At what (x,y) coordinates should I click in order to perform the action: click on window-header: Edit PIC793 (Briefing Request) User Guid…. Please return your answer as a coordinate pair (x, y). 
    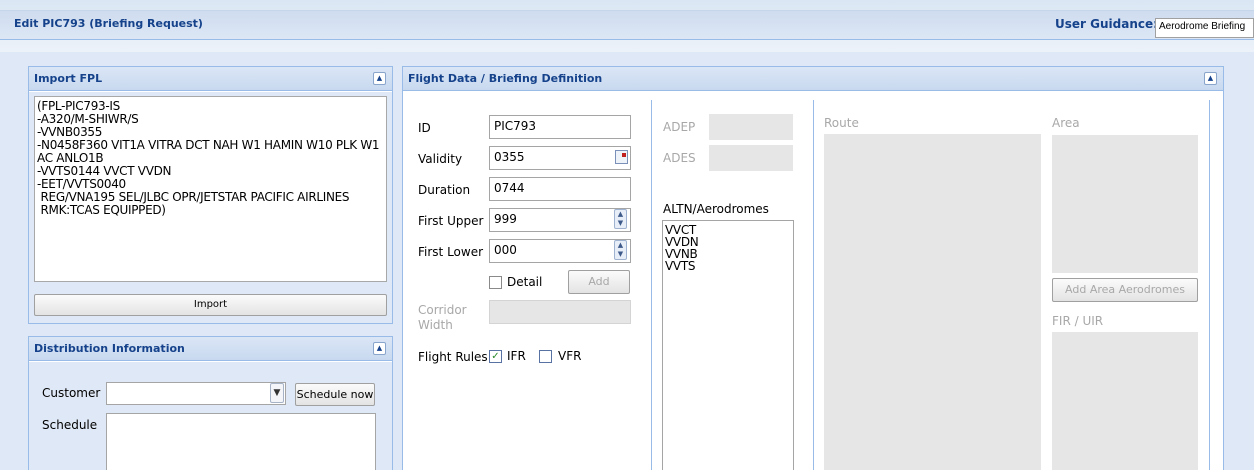
    Looking at the image, I should click on (627, 26).